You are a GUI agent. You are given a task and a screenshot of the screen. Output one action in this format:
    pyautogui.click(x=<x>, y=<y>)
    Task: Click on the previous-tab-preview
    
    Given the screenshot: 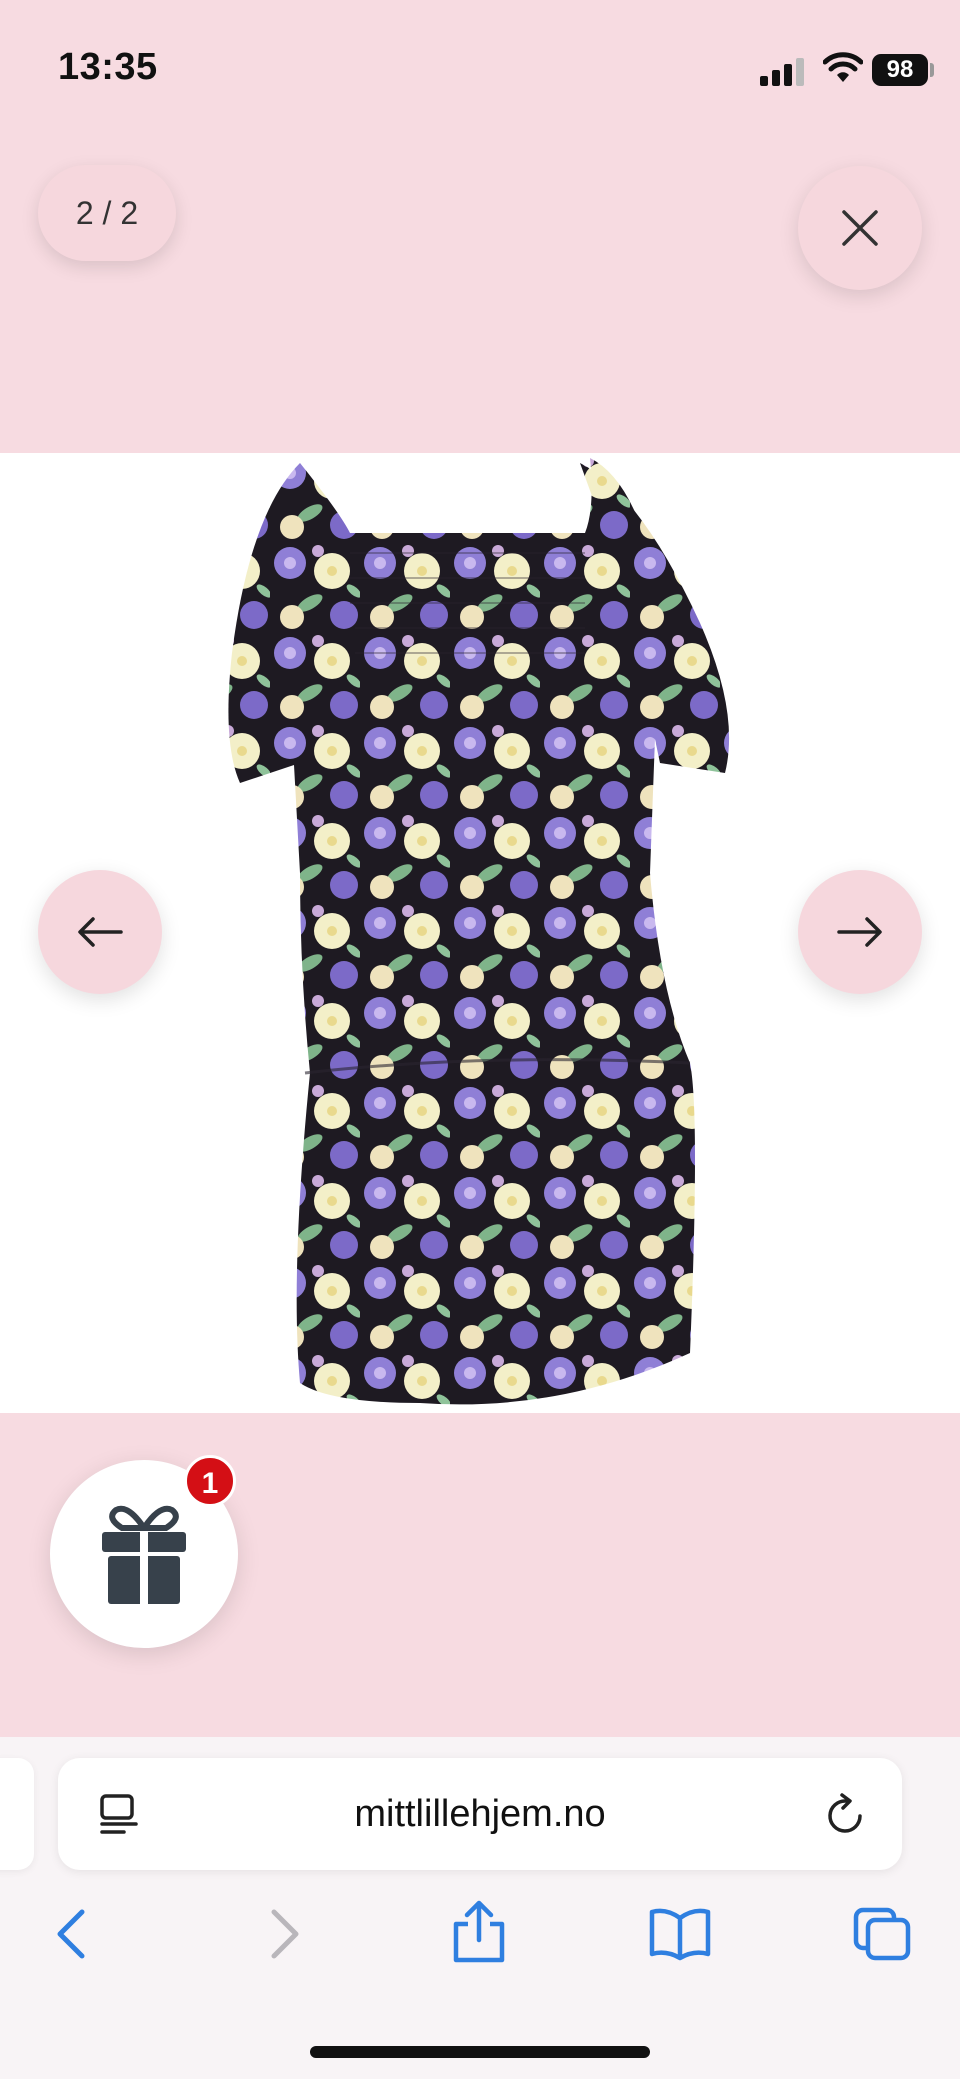 What is the action you would take?
    pyautogui.click(x=17, y=1814)
    